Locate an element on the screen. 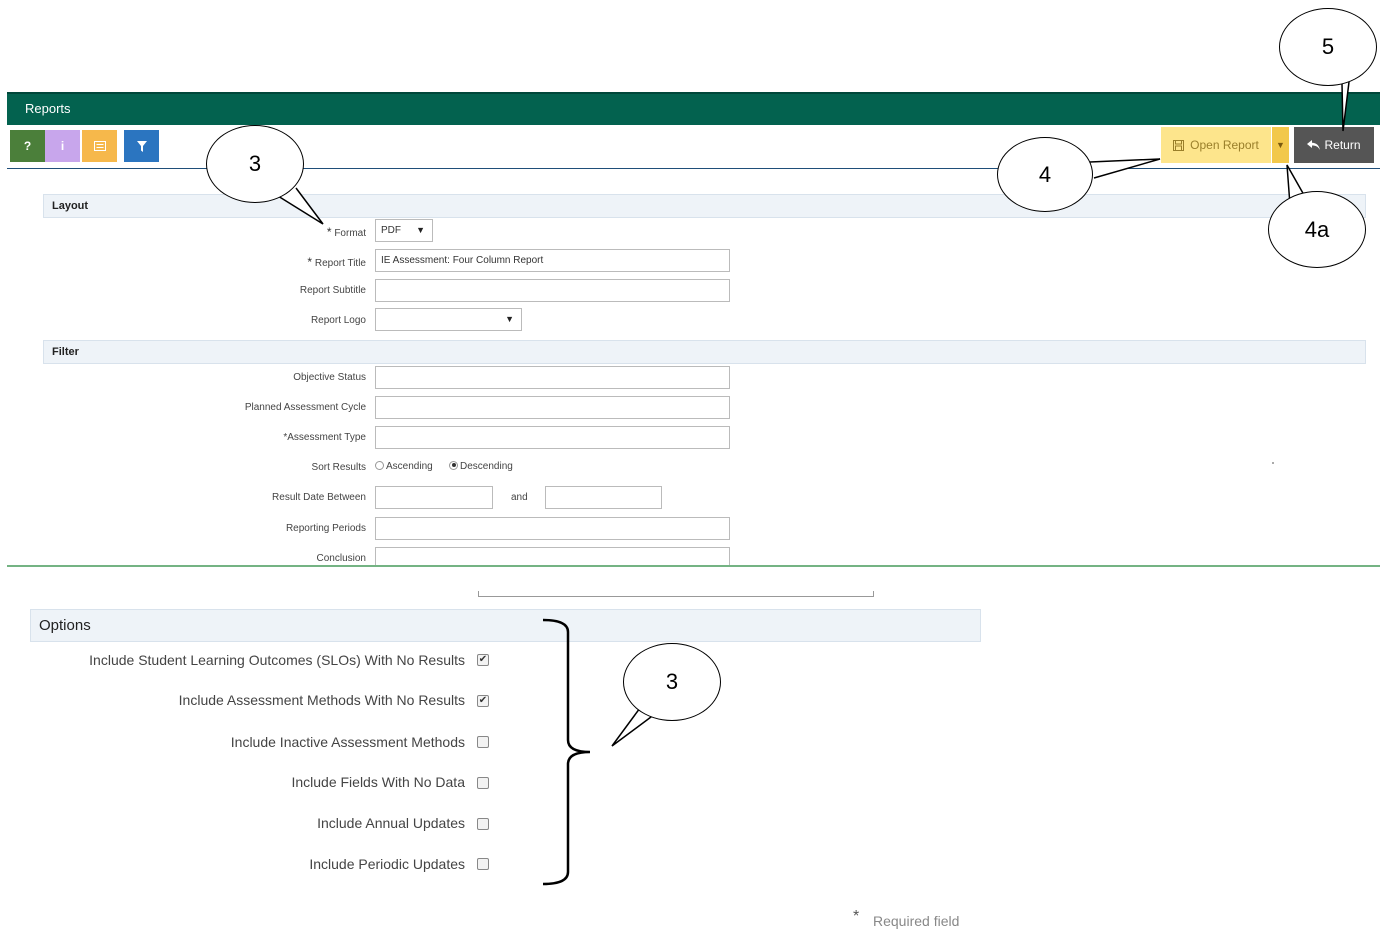 The height and width of the screenshot is (930, 1385). callout-4a: 4a is located at coordinates (1317, 229).